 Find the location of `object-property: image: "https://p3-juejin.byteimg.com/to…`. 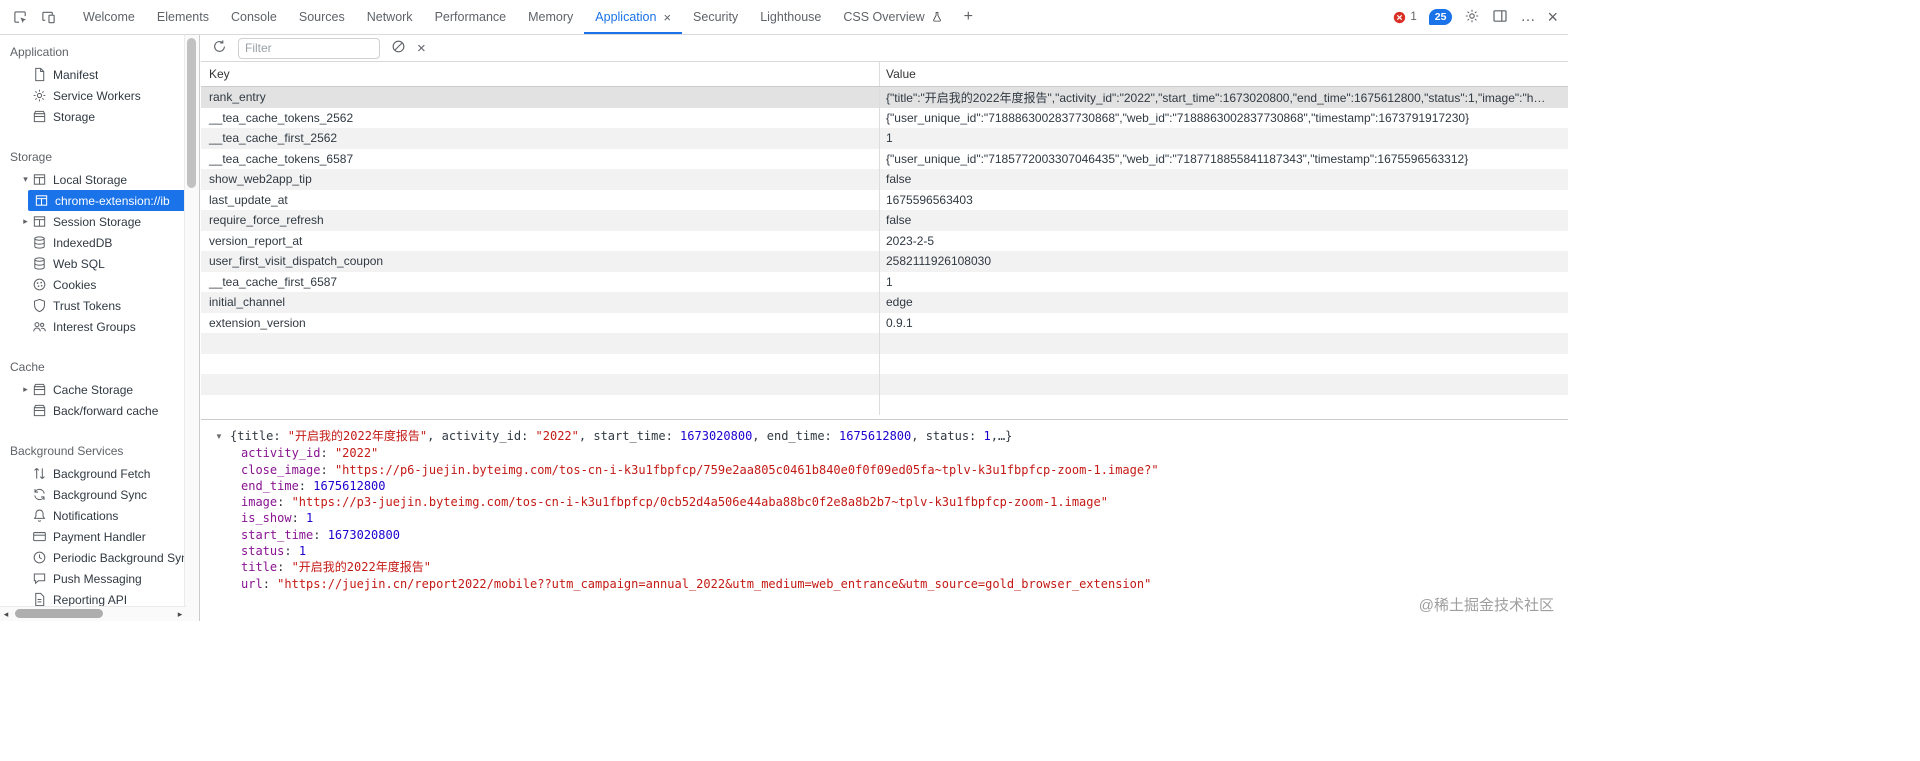

object-property: image: "https://p3-juejin.byteimg.com/to… is located at coordinates (674, 502).